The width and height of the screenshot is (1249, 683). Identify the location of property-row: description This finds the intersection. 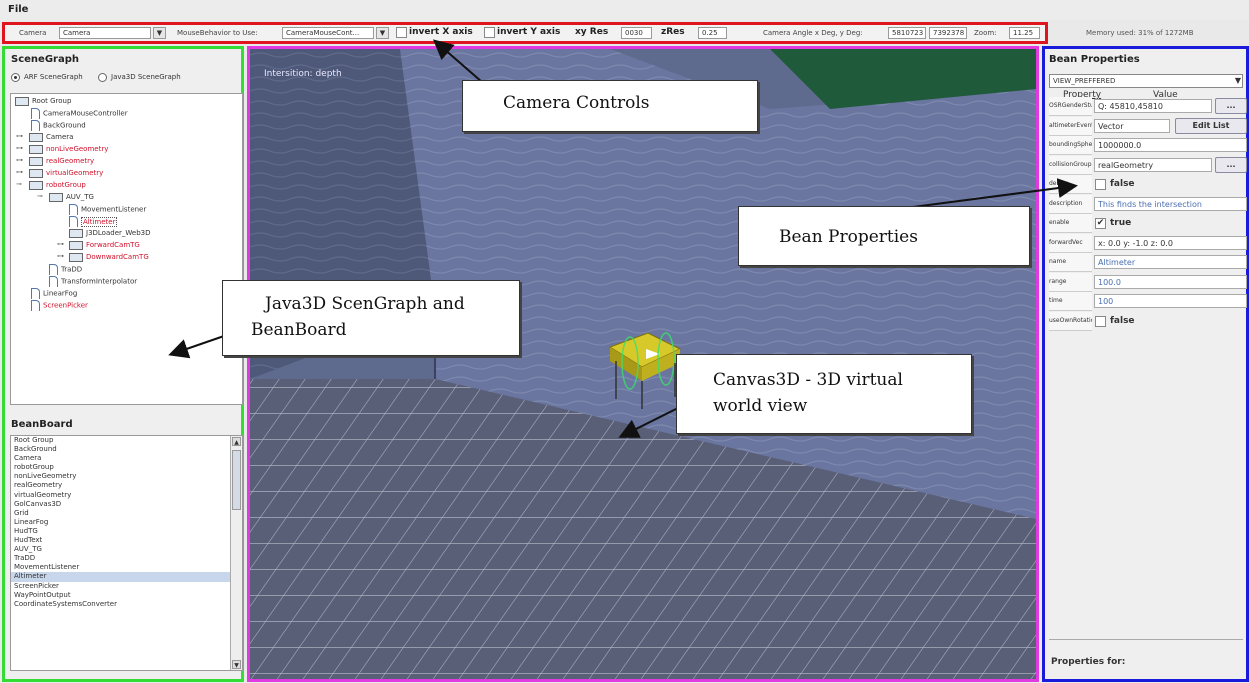
(1148, 204).